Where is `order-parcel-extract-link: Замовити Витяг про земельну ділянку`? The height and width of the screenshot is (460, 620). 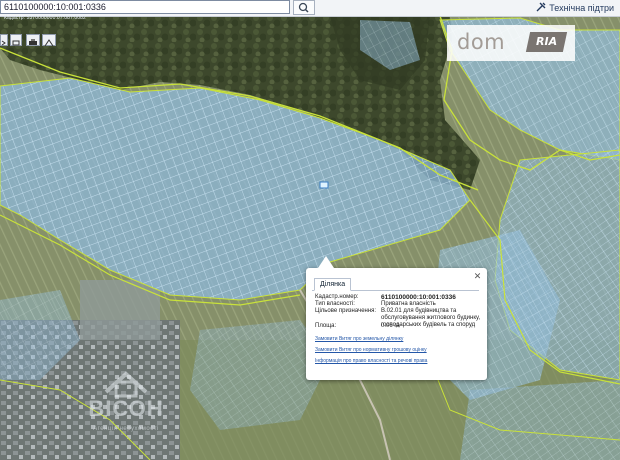
order-parcel-extract-link: Замовити Витяг про земельну ділянку is located at coordinates (359, 339).